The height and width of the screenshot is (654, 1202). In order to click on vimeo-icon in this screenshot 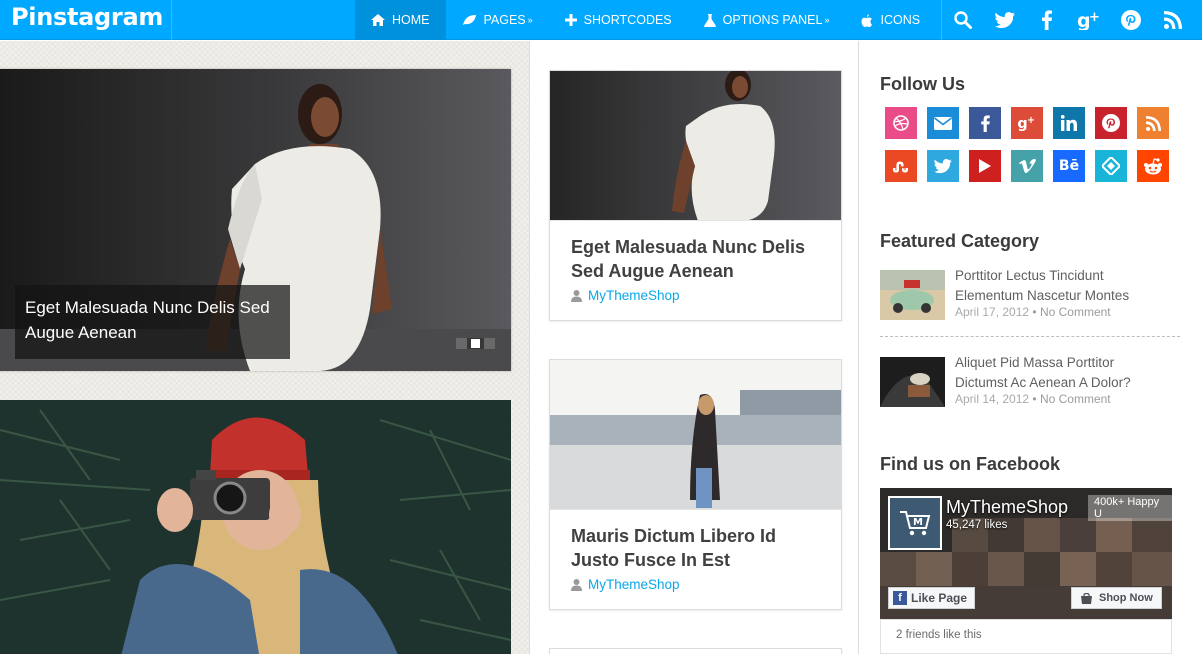, I will do `click(1027, 166)`.